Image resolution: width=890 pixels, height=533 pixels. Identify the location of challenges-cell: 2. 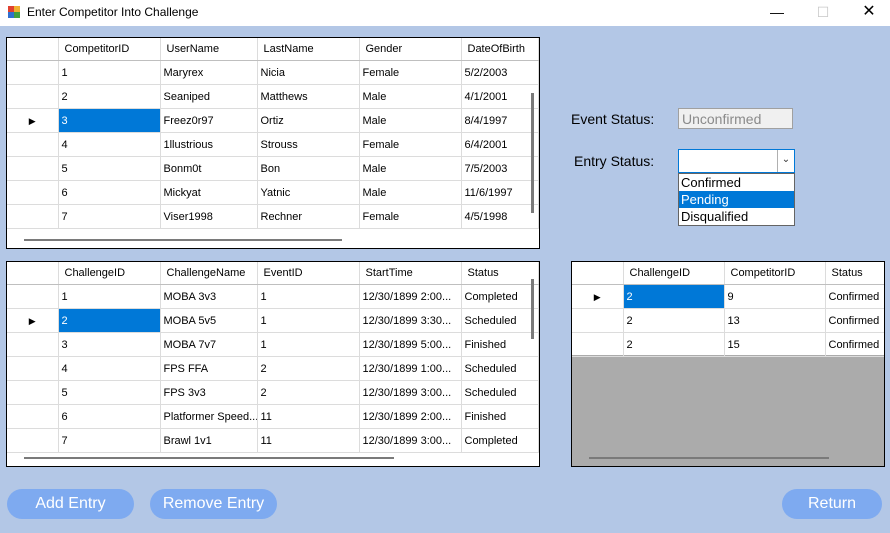
(109, 320).